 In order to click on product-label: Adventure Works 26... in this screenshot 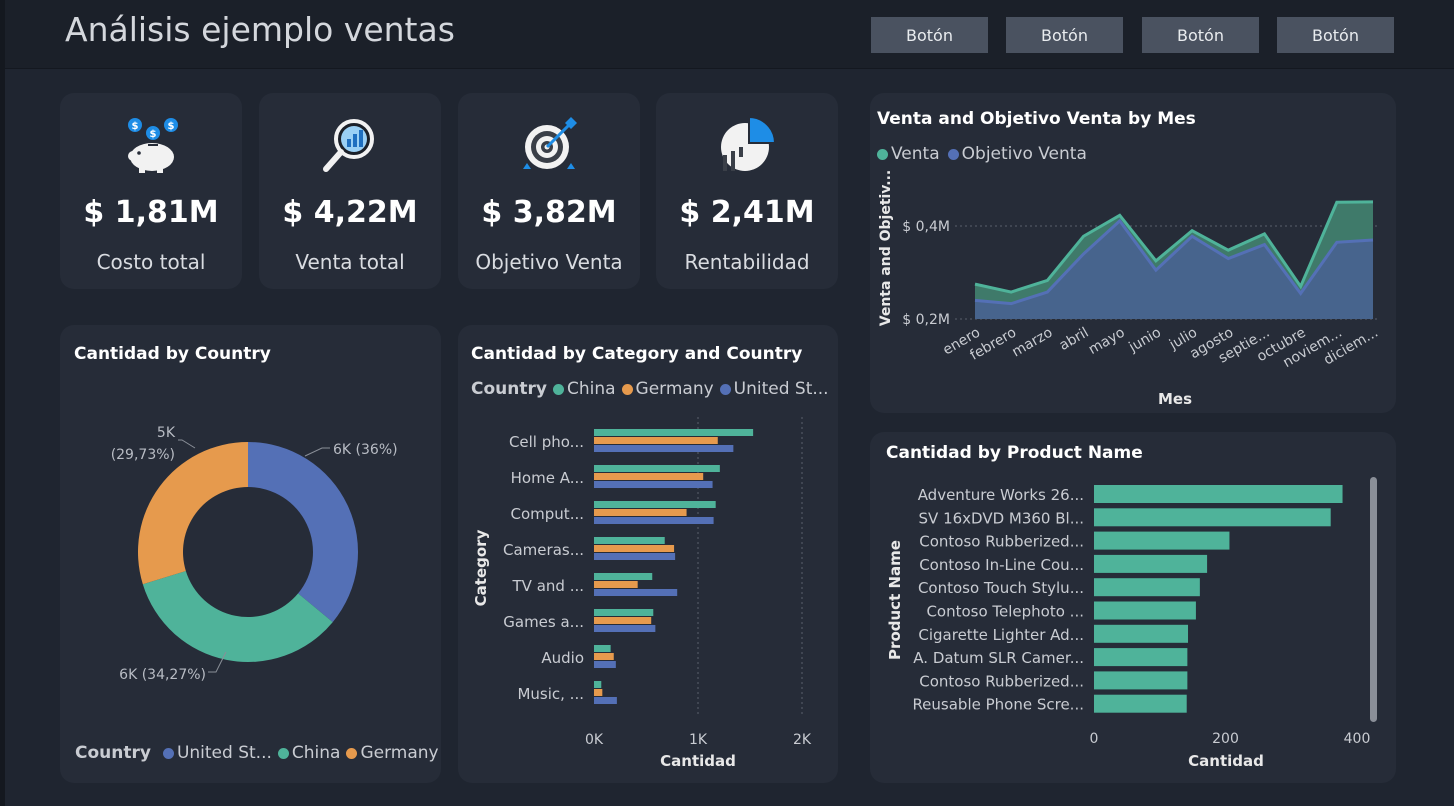, I will do `click(1001, 495)`.